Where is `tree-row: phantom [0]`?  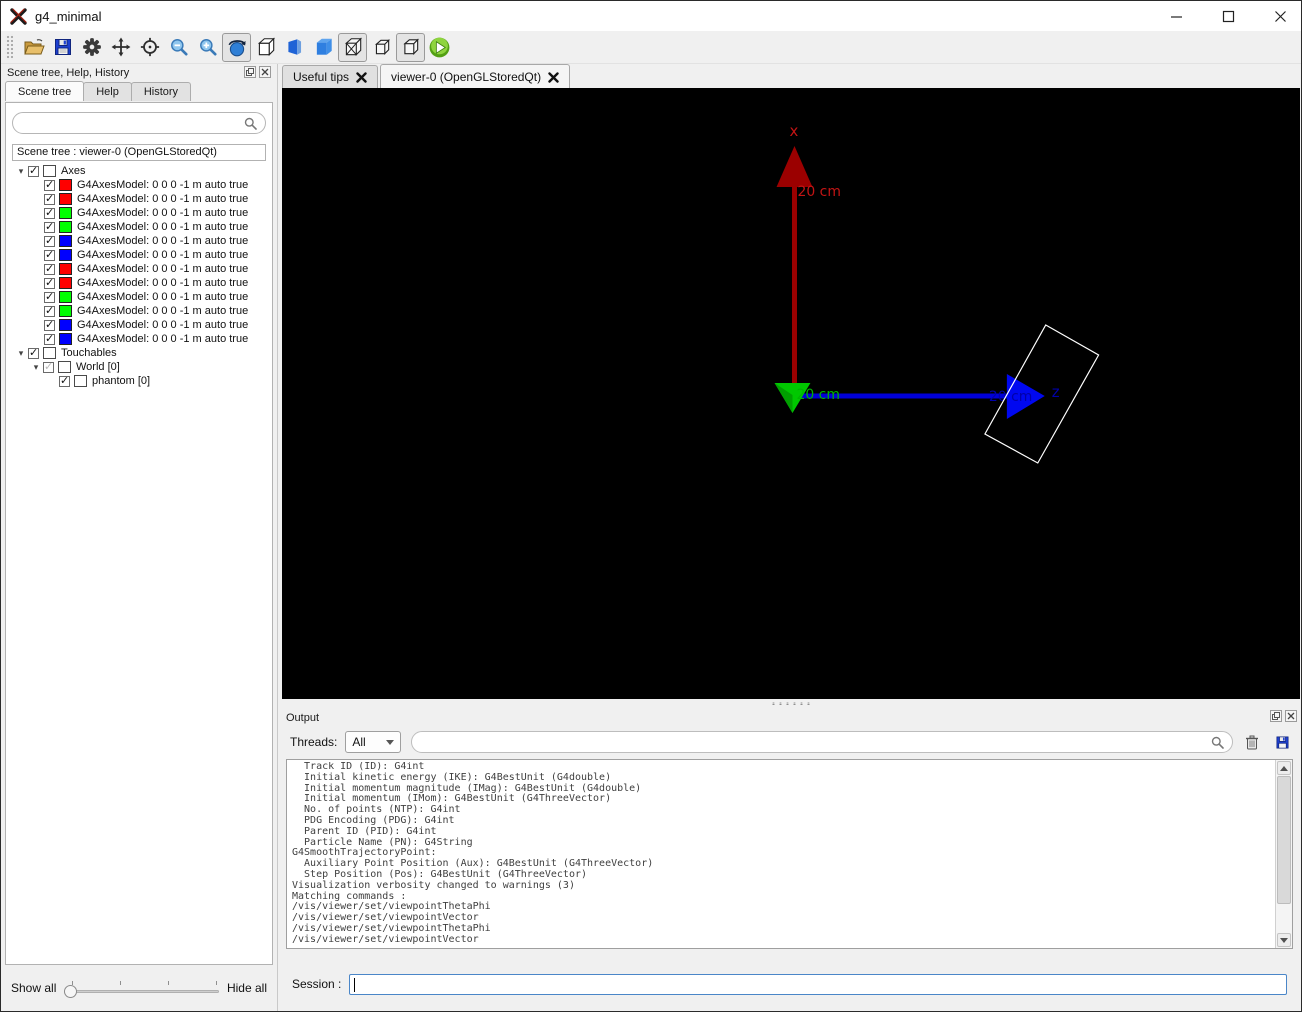 tree-row: phantom [0] is located at coordinates (139, 381).